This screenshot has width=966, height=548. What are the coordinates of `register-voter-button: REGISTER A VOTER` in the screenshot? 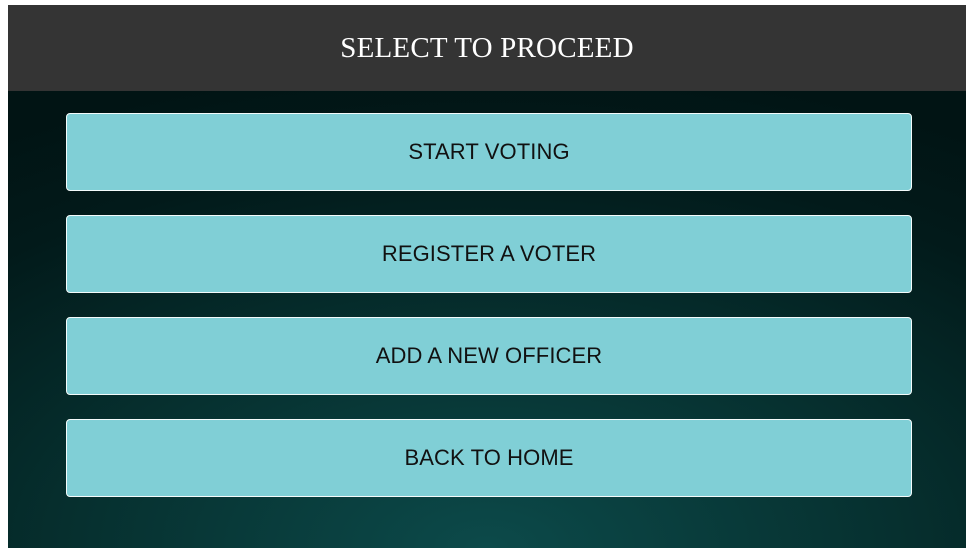 It's located at (489, 254).